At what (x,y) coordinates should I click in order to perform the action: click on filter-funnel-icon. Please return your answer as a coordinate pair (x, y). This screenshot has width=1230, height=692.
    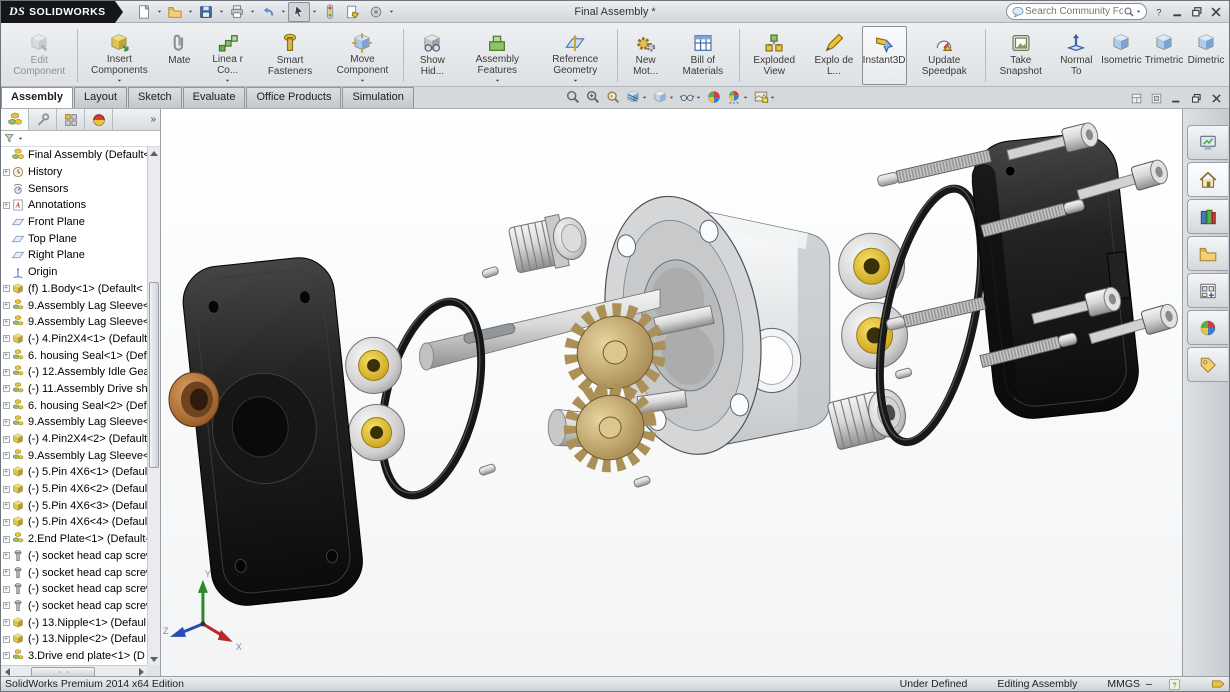
    Looking at the image, I should click on (9, 138).